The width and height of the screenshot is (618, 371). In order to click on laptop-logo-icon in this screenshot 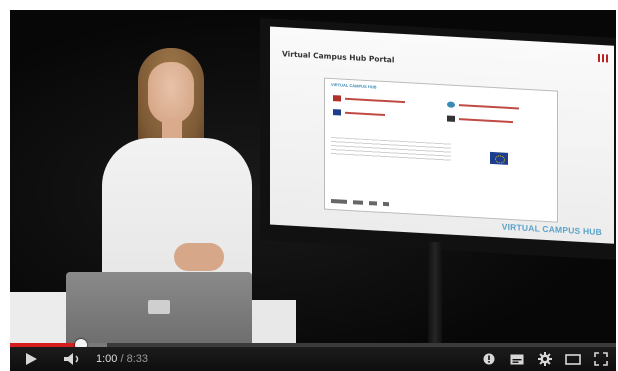, I will do `click(159, 307)`.